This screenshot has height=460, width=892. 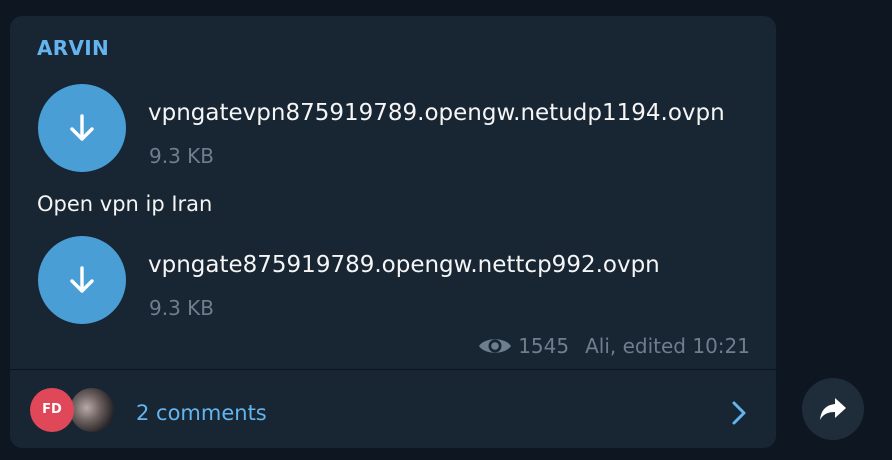 What do you see at coordinates (393, 409) in the screenshot?
I see `comments-button: FD 2 comments` at bounding box center [393, 409].